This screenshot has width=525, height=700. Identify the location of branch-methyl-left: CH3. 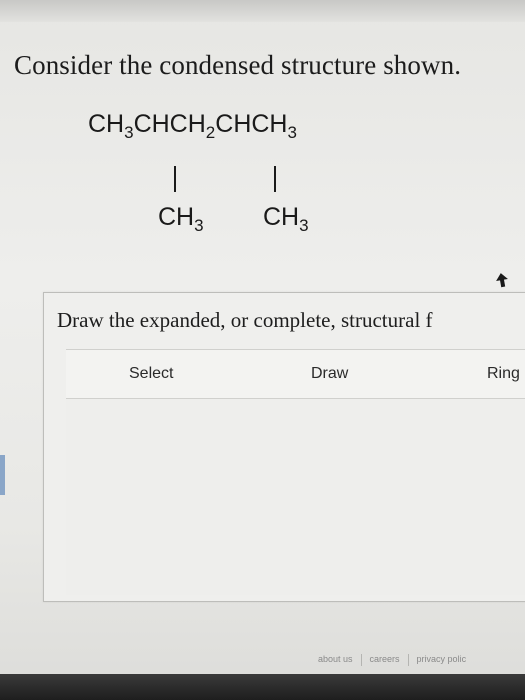
(181, 219).